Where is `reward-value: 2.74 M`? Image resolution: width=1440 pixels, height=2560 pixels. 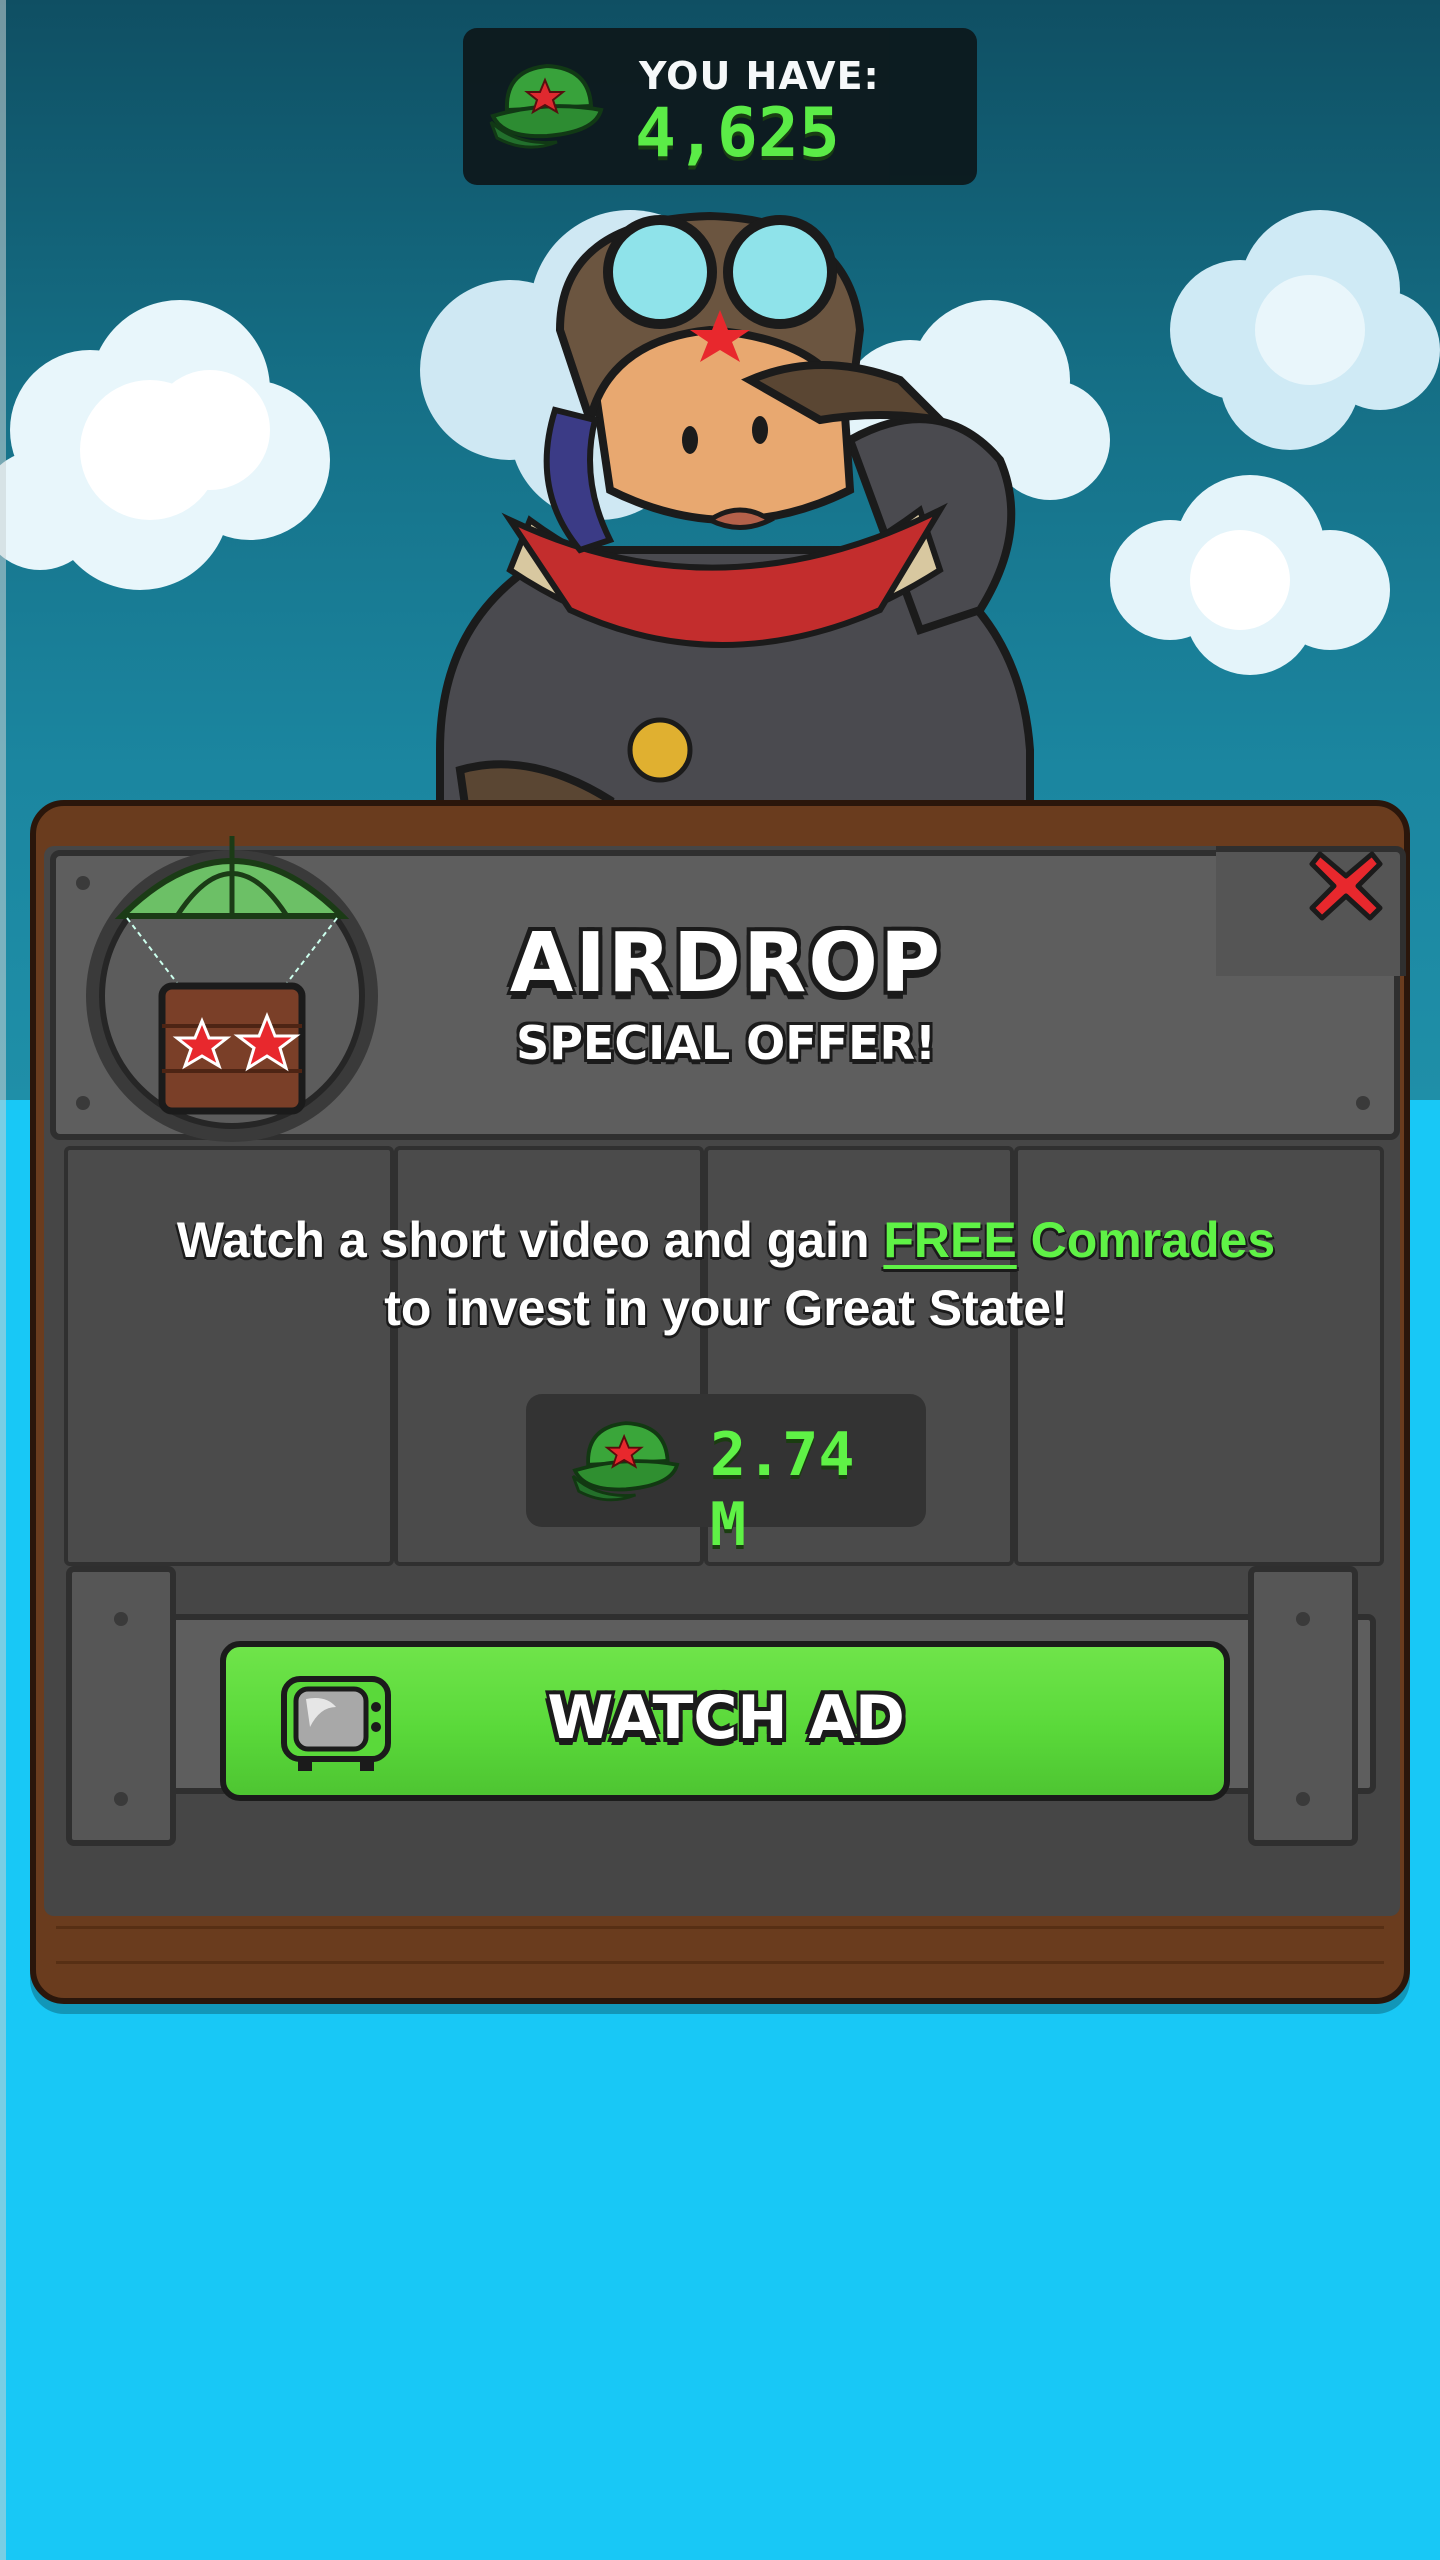 reward-value: 2.74 M is located at coordinates (782, 1490).